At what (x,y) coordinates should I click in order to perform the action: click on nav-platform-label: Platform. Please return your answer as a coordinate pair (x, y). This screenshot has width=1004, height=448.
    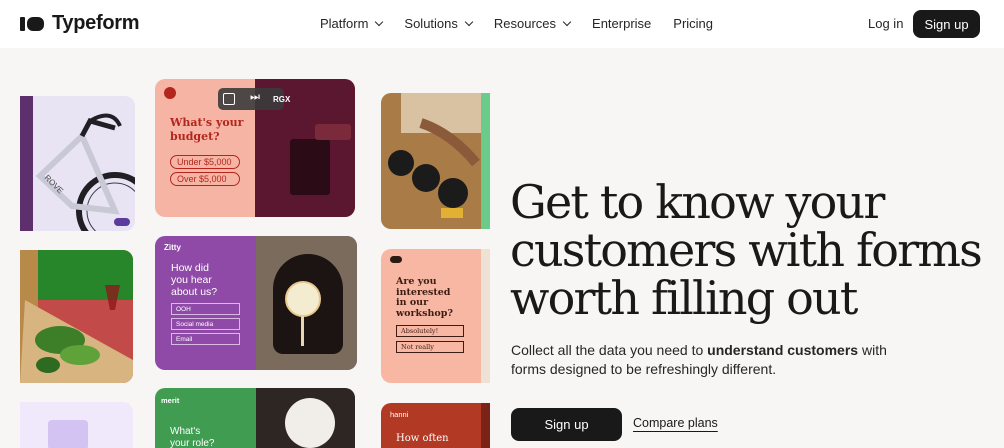
    Looking at the image, I should click on (344, 23).